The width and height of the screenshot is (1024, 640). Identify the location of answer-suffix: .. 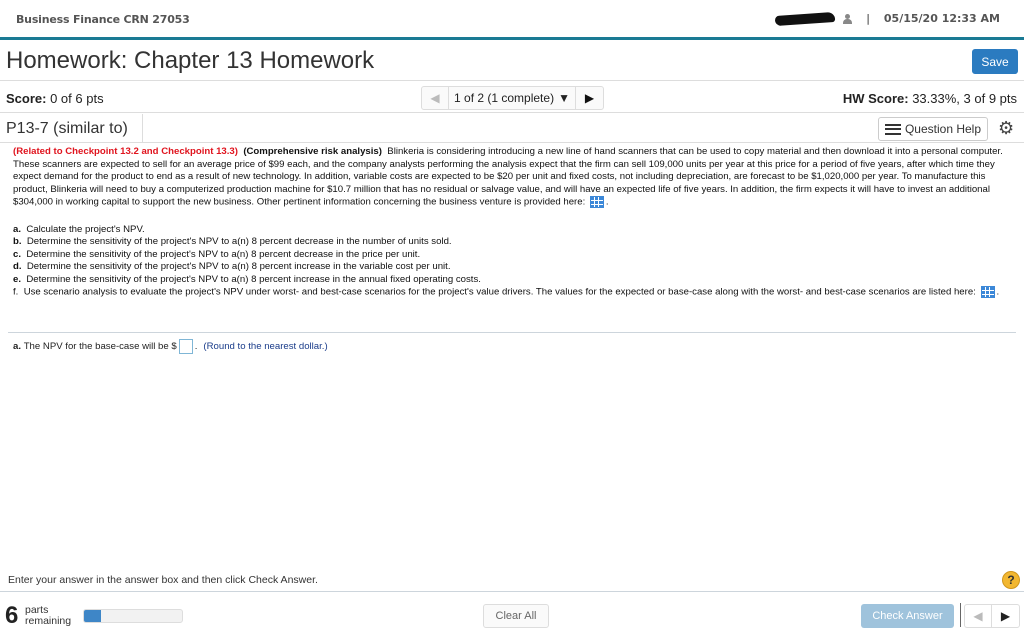
(196, 346).